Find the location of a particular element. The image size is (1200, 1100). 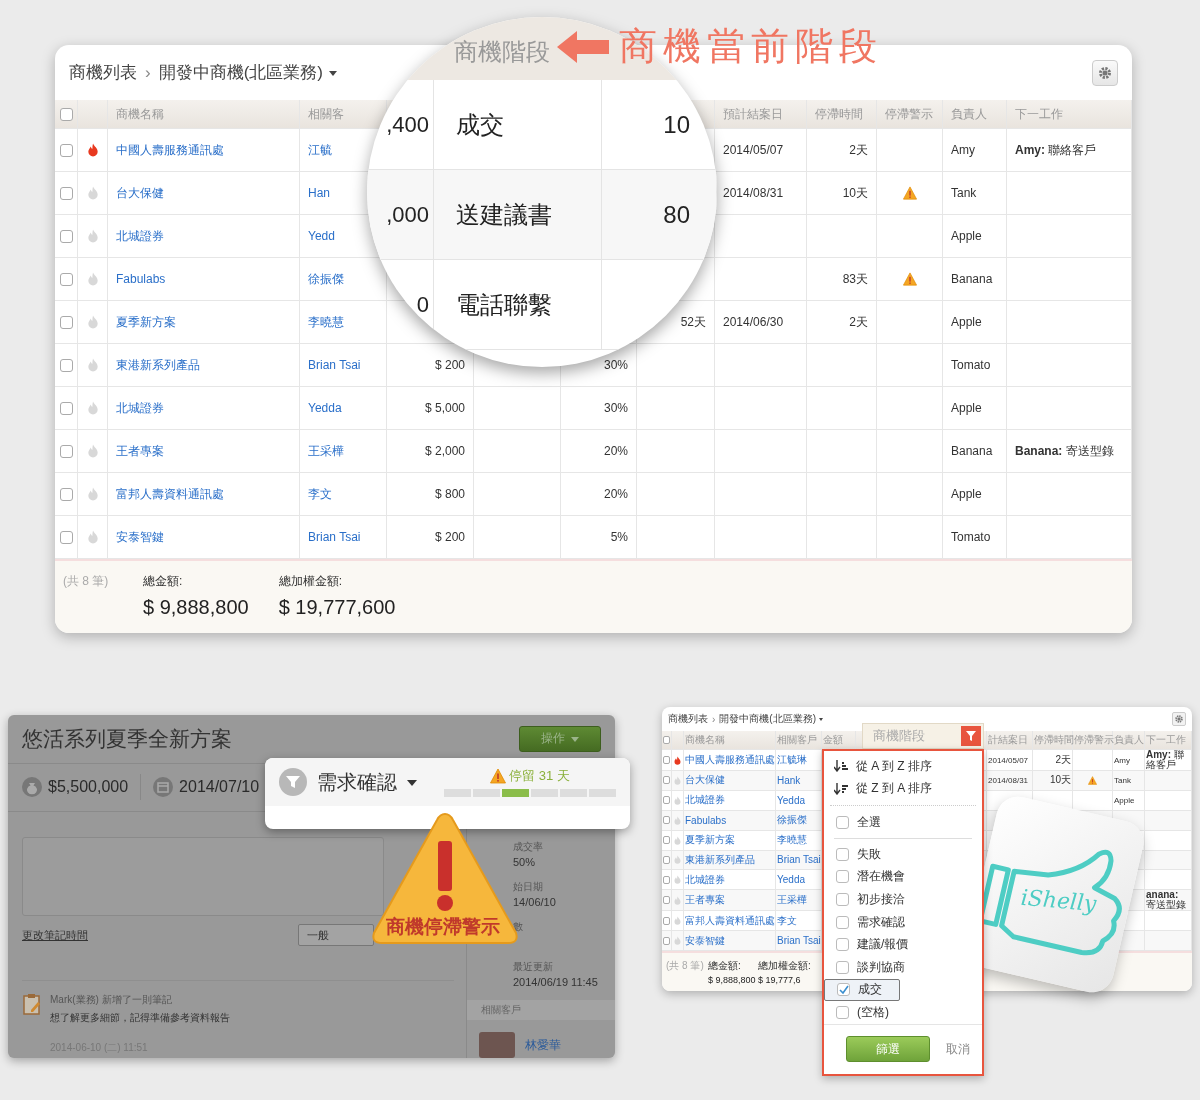

table-cell: $ 800 is located at coordinates (449, 494).